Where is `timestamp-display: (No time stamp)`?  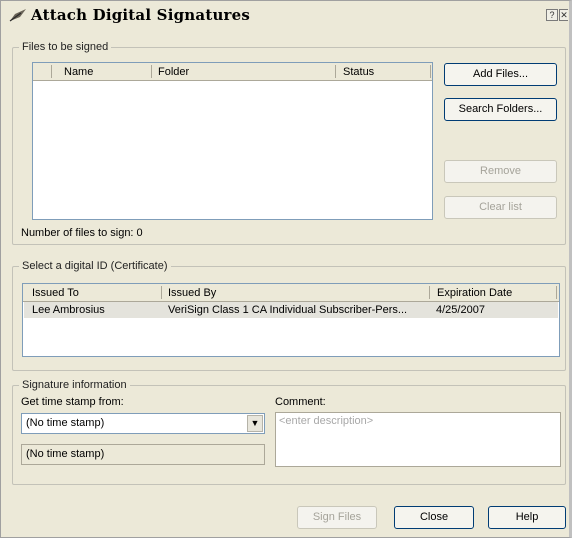 timestamp-display: (No time stamp) is located at coordinates (143, 454).